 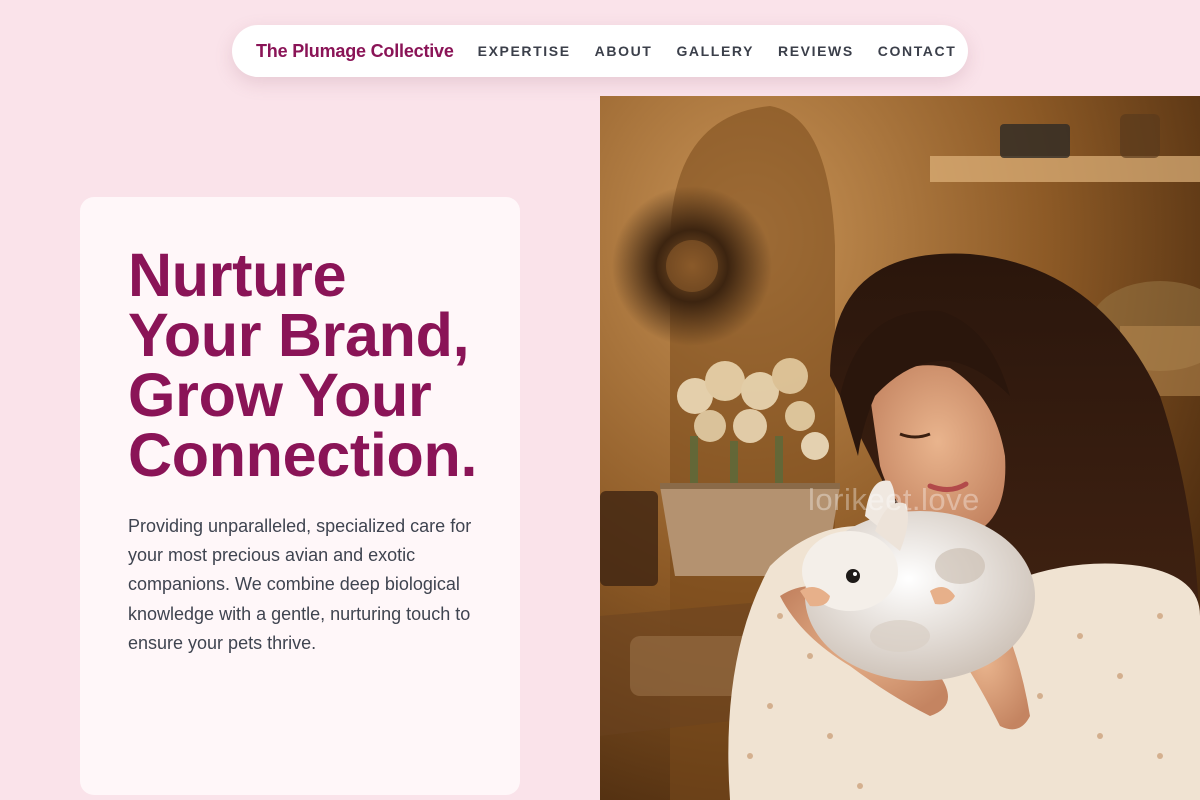 I want to click on nav-links: EXPERTISE ABOUT GALLERY REVIEWS CONTACT, so click(x=717, y=51).